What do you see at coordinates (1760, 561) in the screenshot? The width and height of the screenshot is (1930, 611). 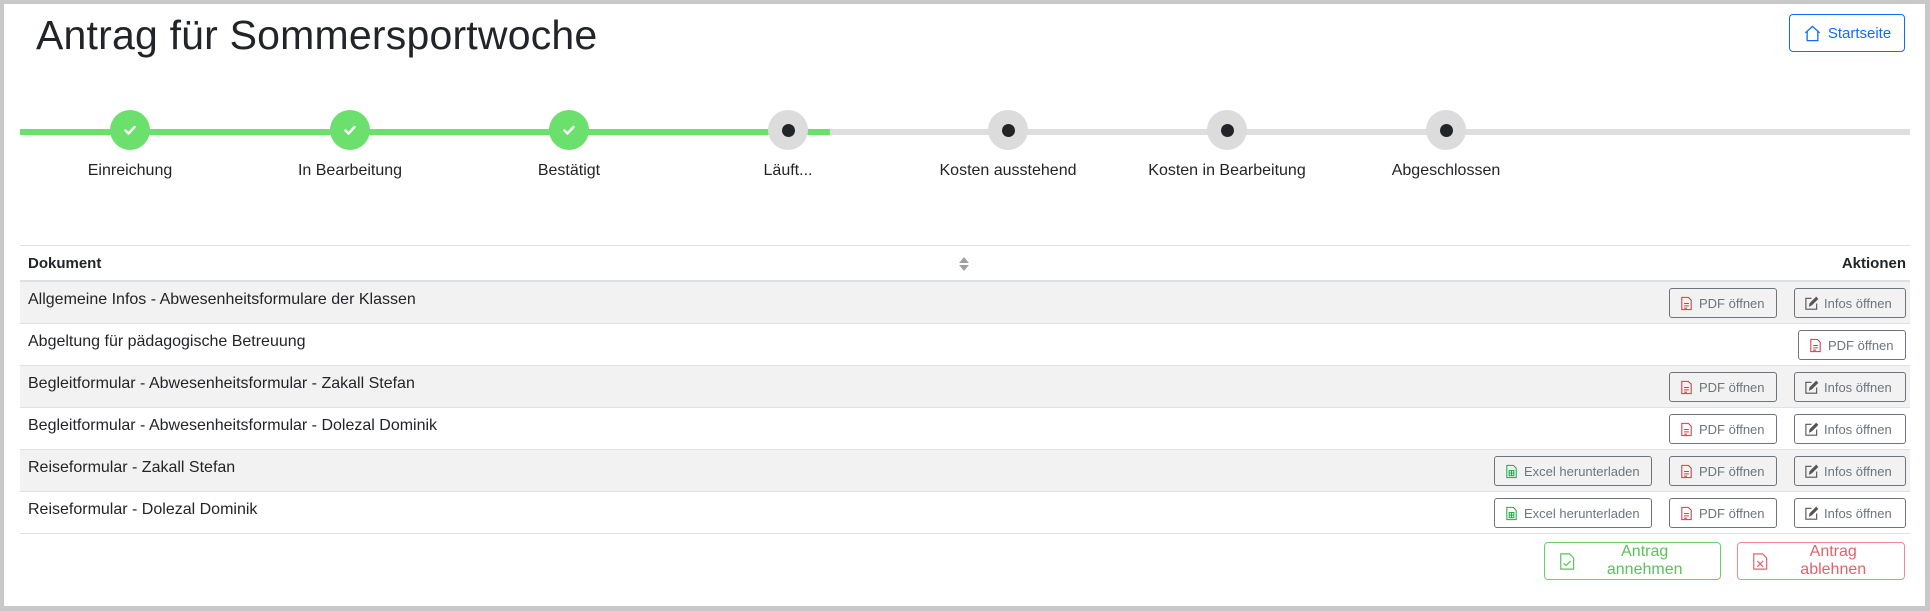 I see `file-x-icon` at bounding box center [1760, 561].